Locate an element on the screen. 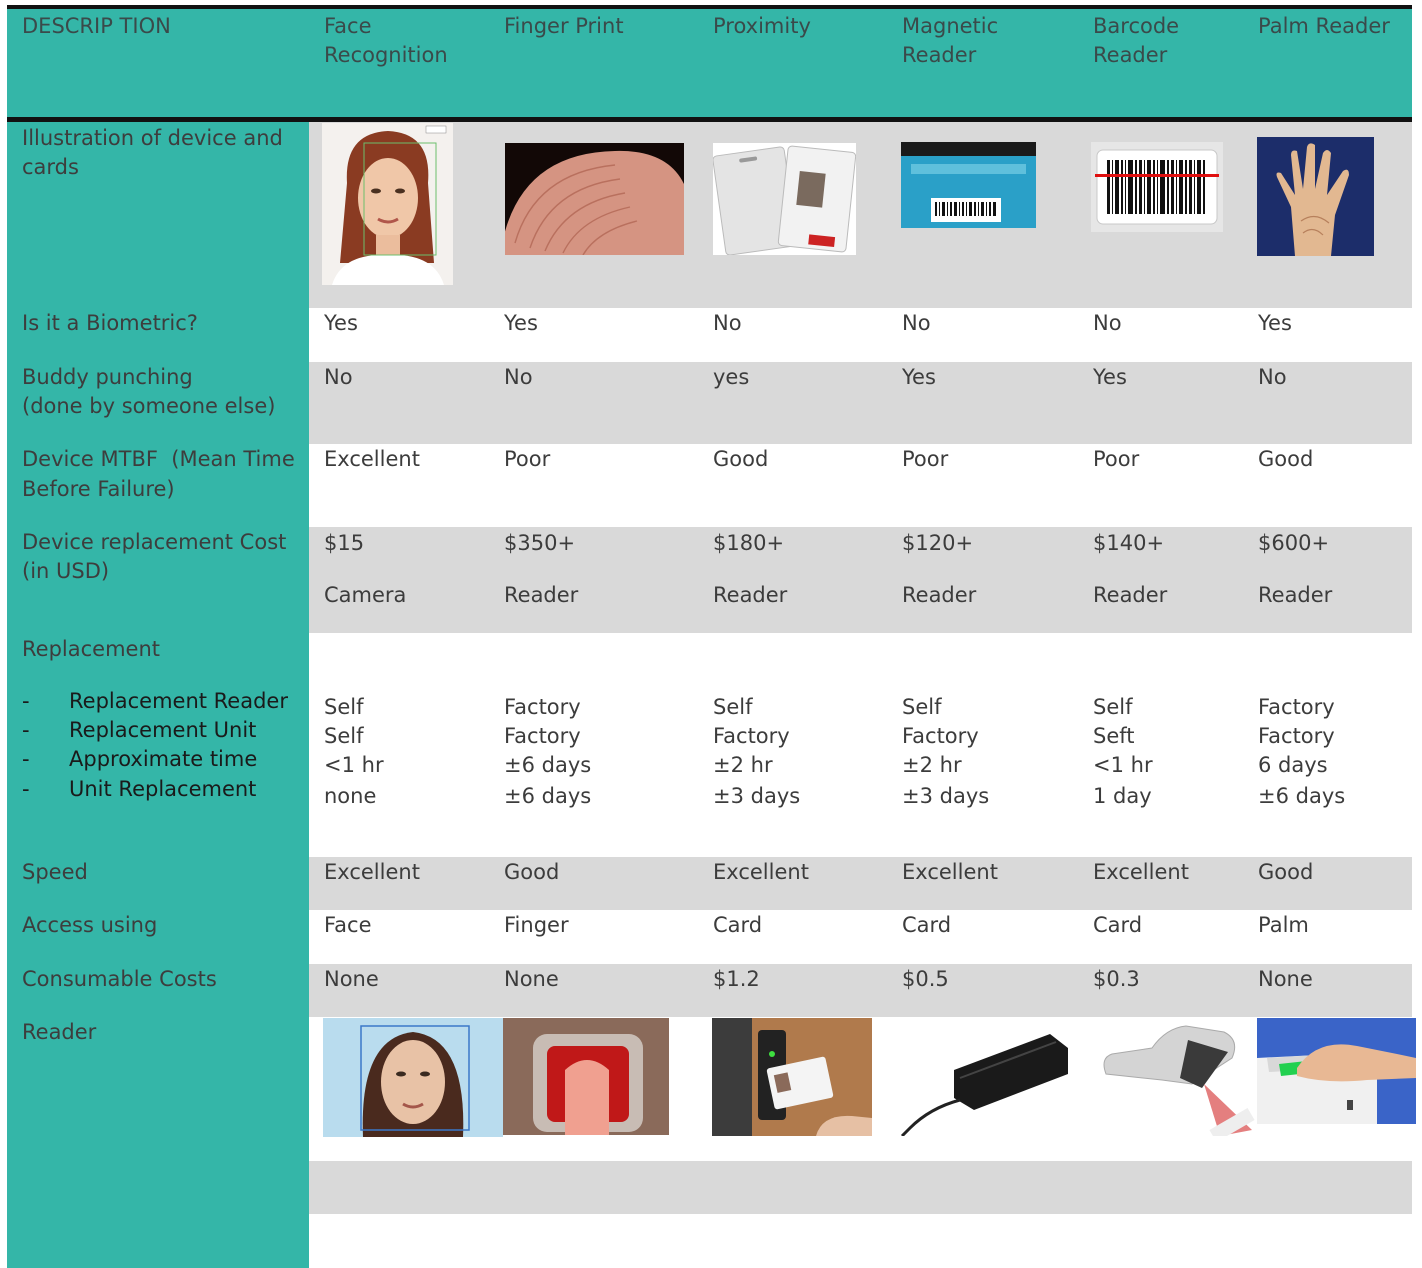 The image size is (1422, 1268). replacement-unit-cell: Seft is located at coordinates (1114, 736).